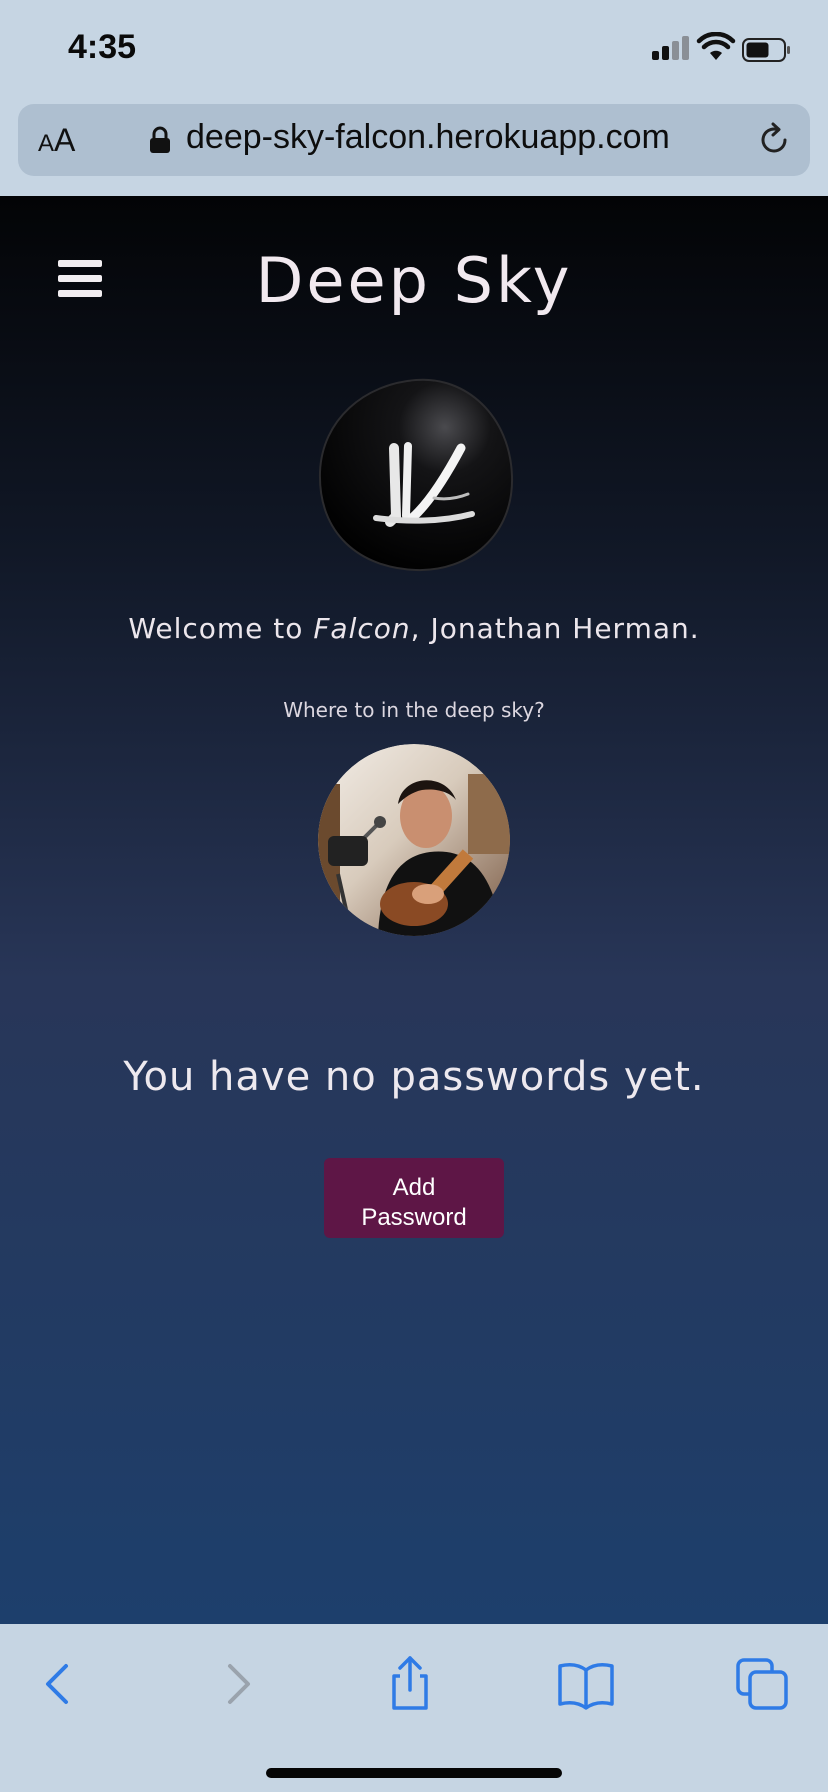  What do you see at coordinates (716, 46) in the screenshot?
I see `wifi-icon` at bounding box center [716, 46].